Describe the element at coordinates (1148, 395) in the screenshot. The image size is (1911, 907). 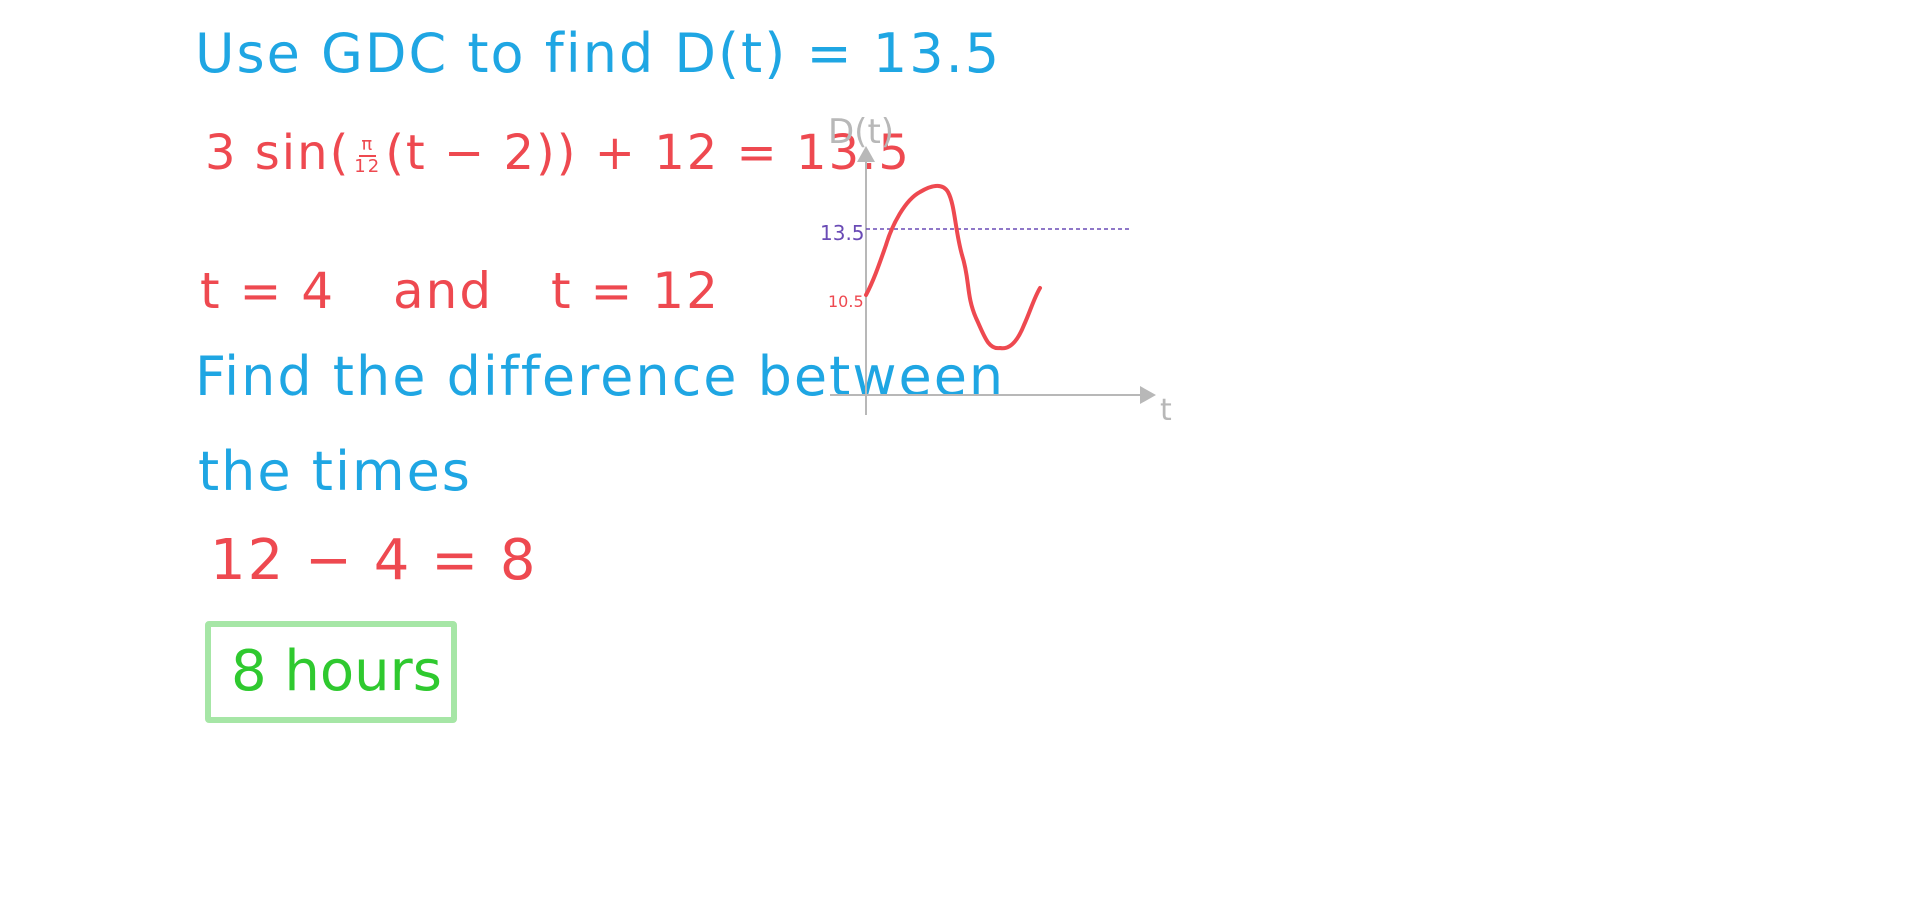
I see `x-axis-arrow-icon` at that location.